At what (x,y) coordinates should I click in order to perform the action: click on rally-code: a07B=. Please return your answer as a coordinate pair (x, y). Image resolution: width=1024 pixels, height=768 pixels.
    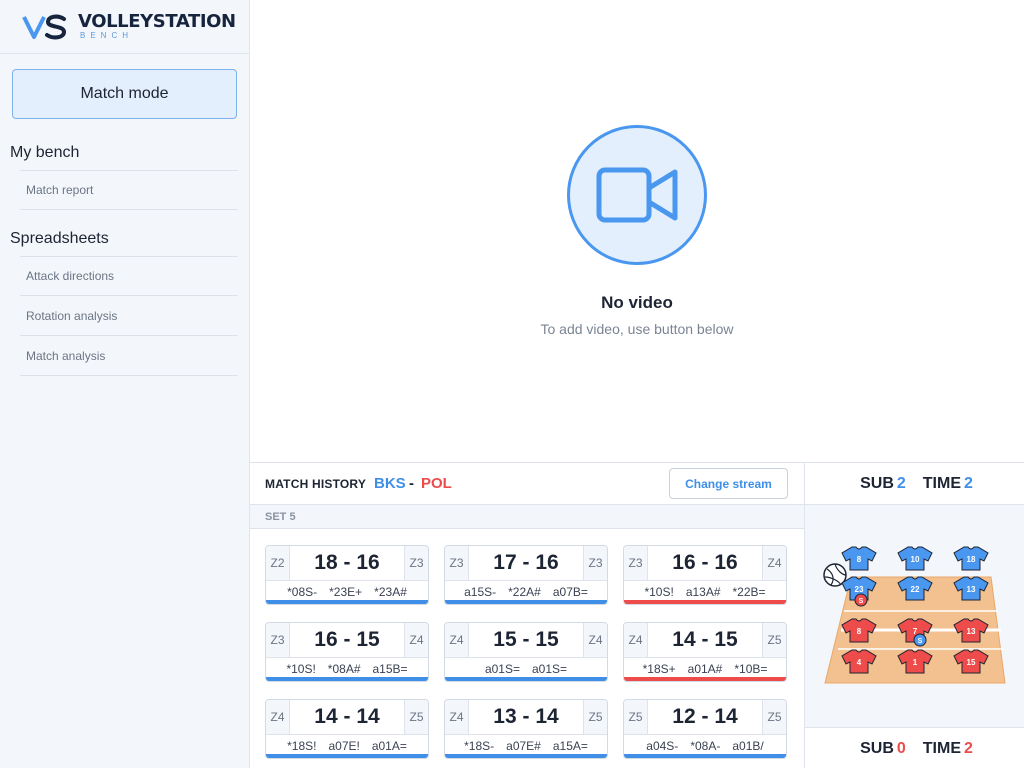
    Looking at the image, I should click on (570, 591).